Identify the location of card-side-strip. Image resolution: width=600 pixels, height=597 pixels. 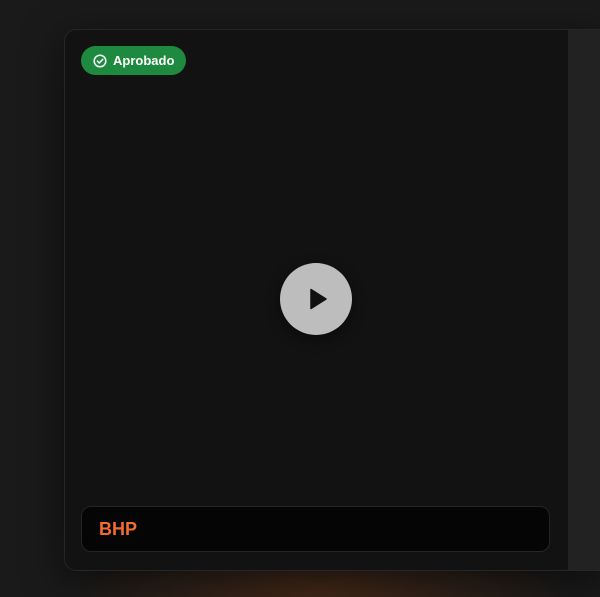
(584, 300).